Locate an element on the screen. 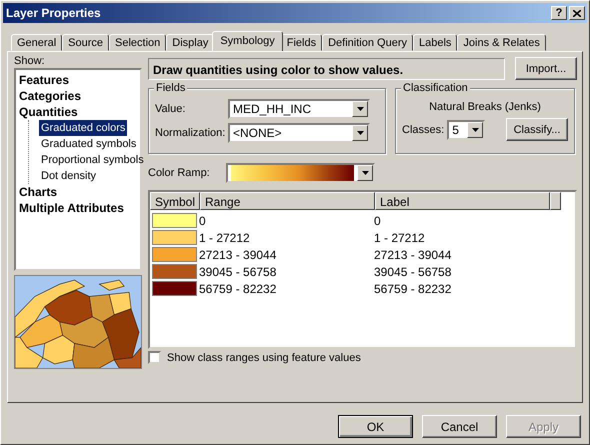 Image resolution: width=590 pixels, height=445 pixels. dialog-button: Cancel is located at coordinates (459, 426).